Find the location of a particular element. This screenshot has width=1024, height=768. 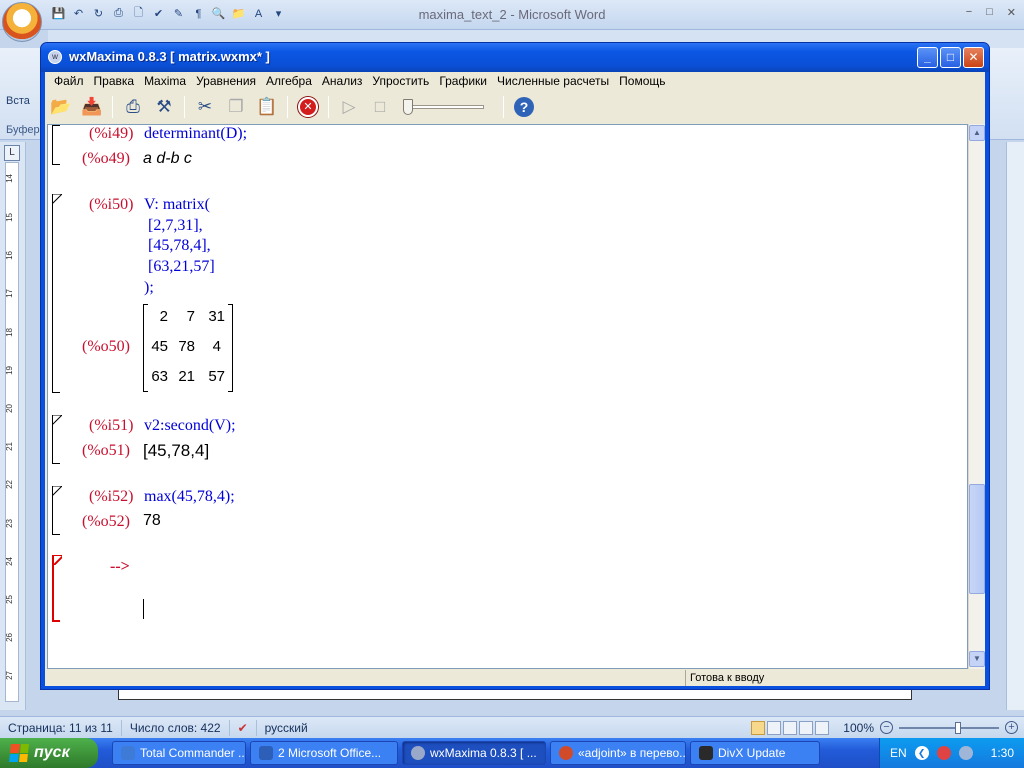

output-label: (%o51) is located at coordinates (106, 450).